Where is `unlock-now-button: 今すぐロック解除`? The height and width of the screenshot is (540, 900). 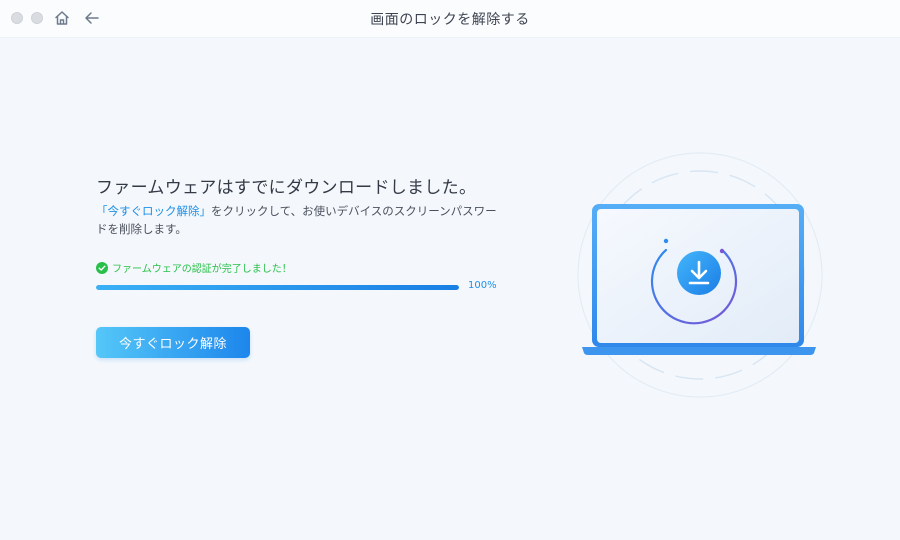
unlock-now-button: 今すぐロック解除 is located at coordinates (173, 342).